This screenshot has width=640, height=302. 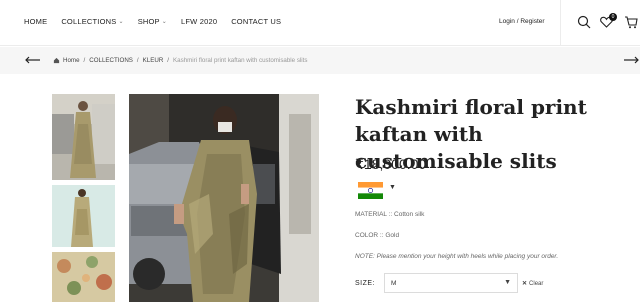 What do you see at coordinates (89, 21) in the screenshot?
I see `nav-collections-label: COLLECTIONS` at bounding box center [89, 21].